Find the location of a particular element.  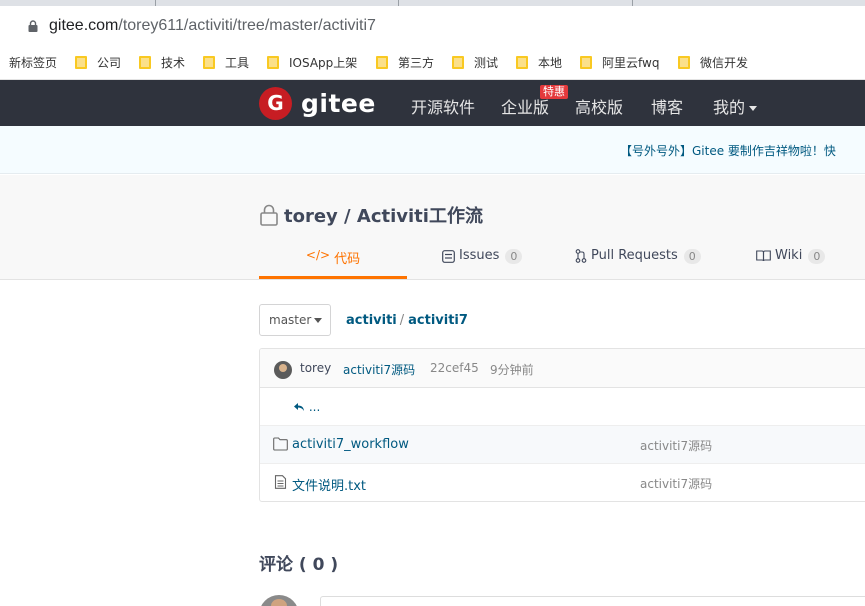

url-path: /torey611/activiti/tree/master/activiti7 is located at coordinates (247, 25).